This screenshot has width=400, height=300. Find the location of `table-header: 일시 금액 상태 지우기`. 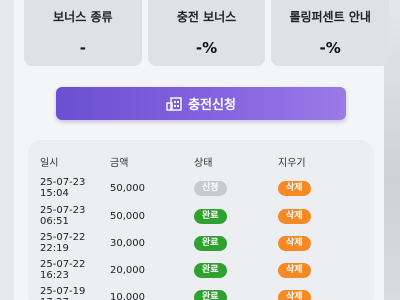

table-header: 일시 금액 상태 지우기 is located at coordinates (201, 161).